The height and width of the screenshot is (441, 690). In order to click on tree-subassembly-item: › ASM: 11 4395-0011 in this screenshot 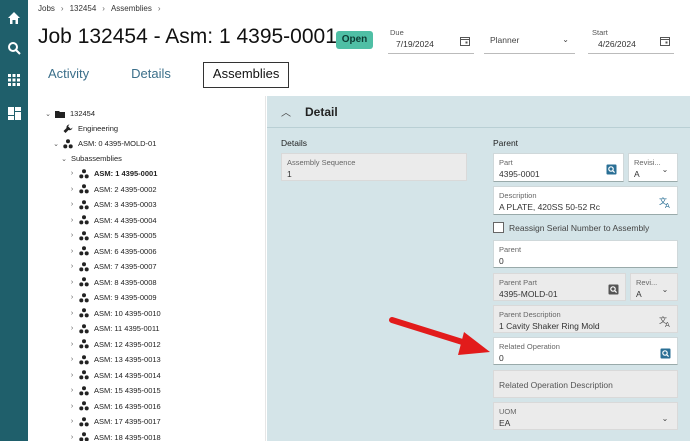, I will do `click(114, 328)`.